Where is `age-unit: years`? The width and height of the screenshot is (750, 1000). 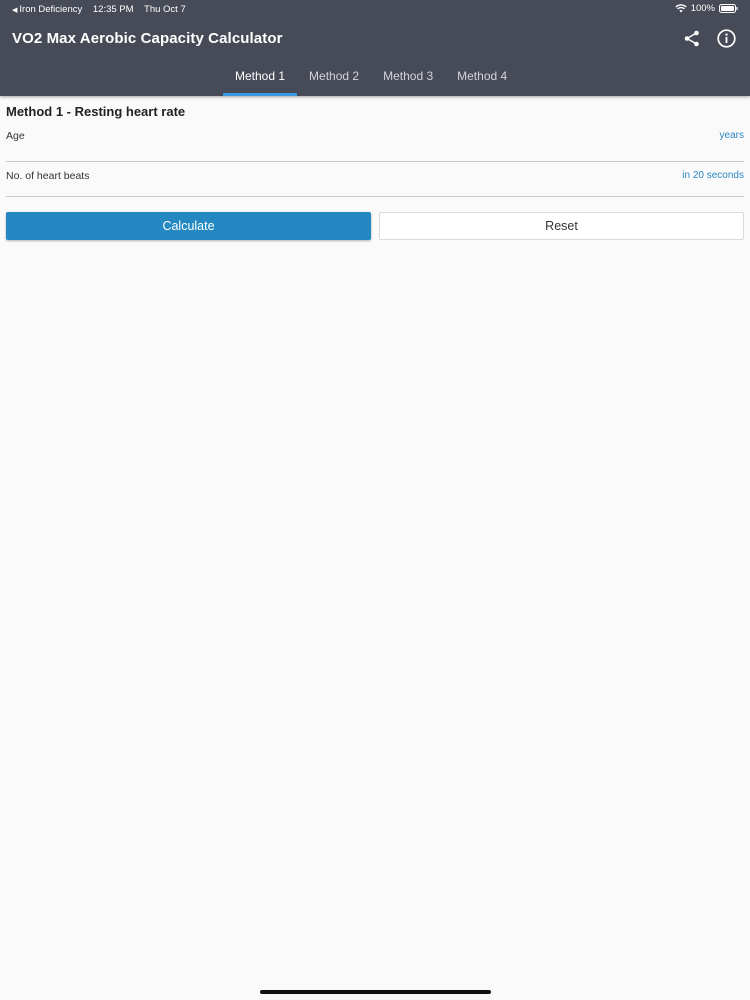 age-unit: years is located at coordinates (731, 135).